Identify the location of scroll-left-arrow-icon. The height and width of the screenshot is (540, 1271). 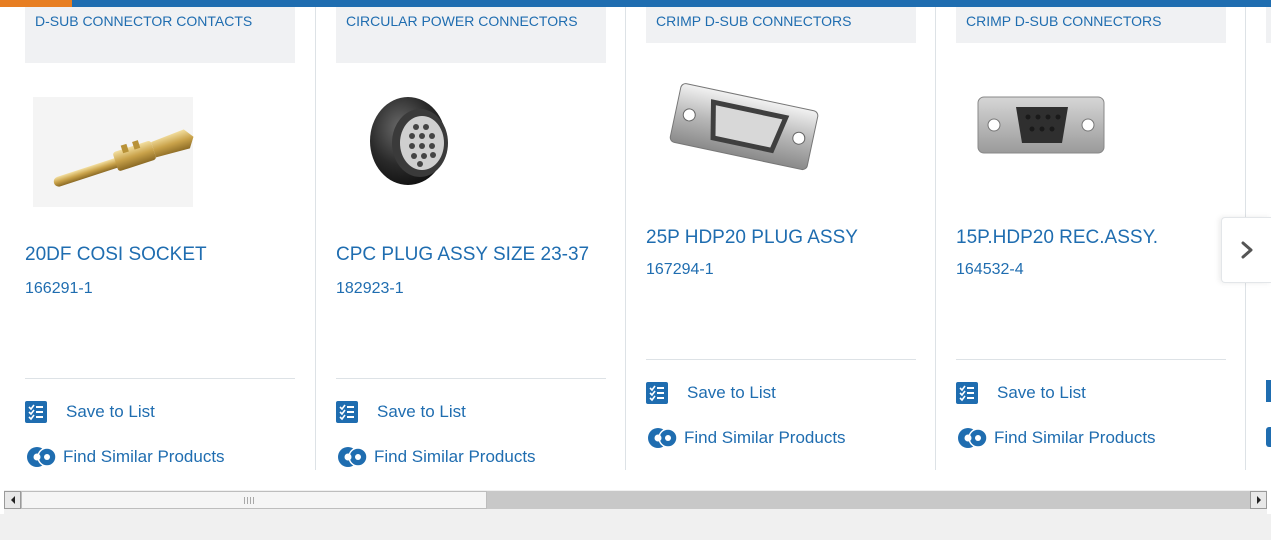
(12, 500).